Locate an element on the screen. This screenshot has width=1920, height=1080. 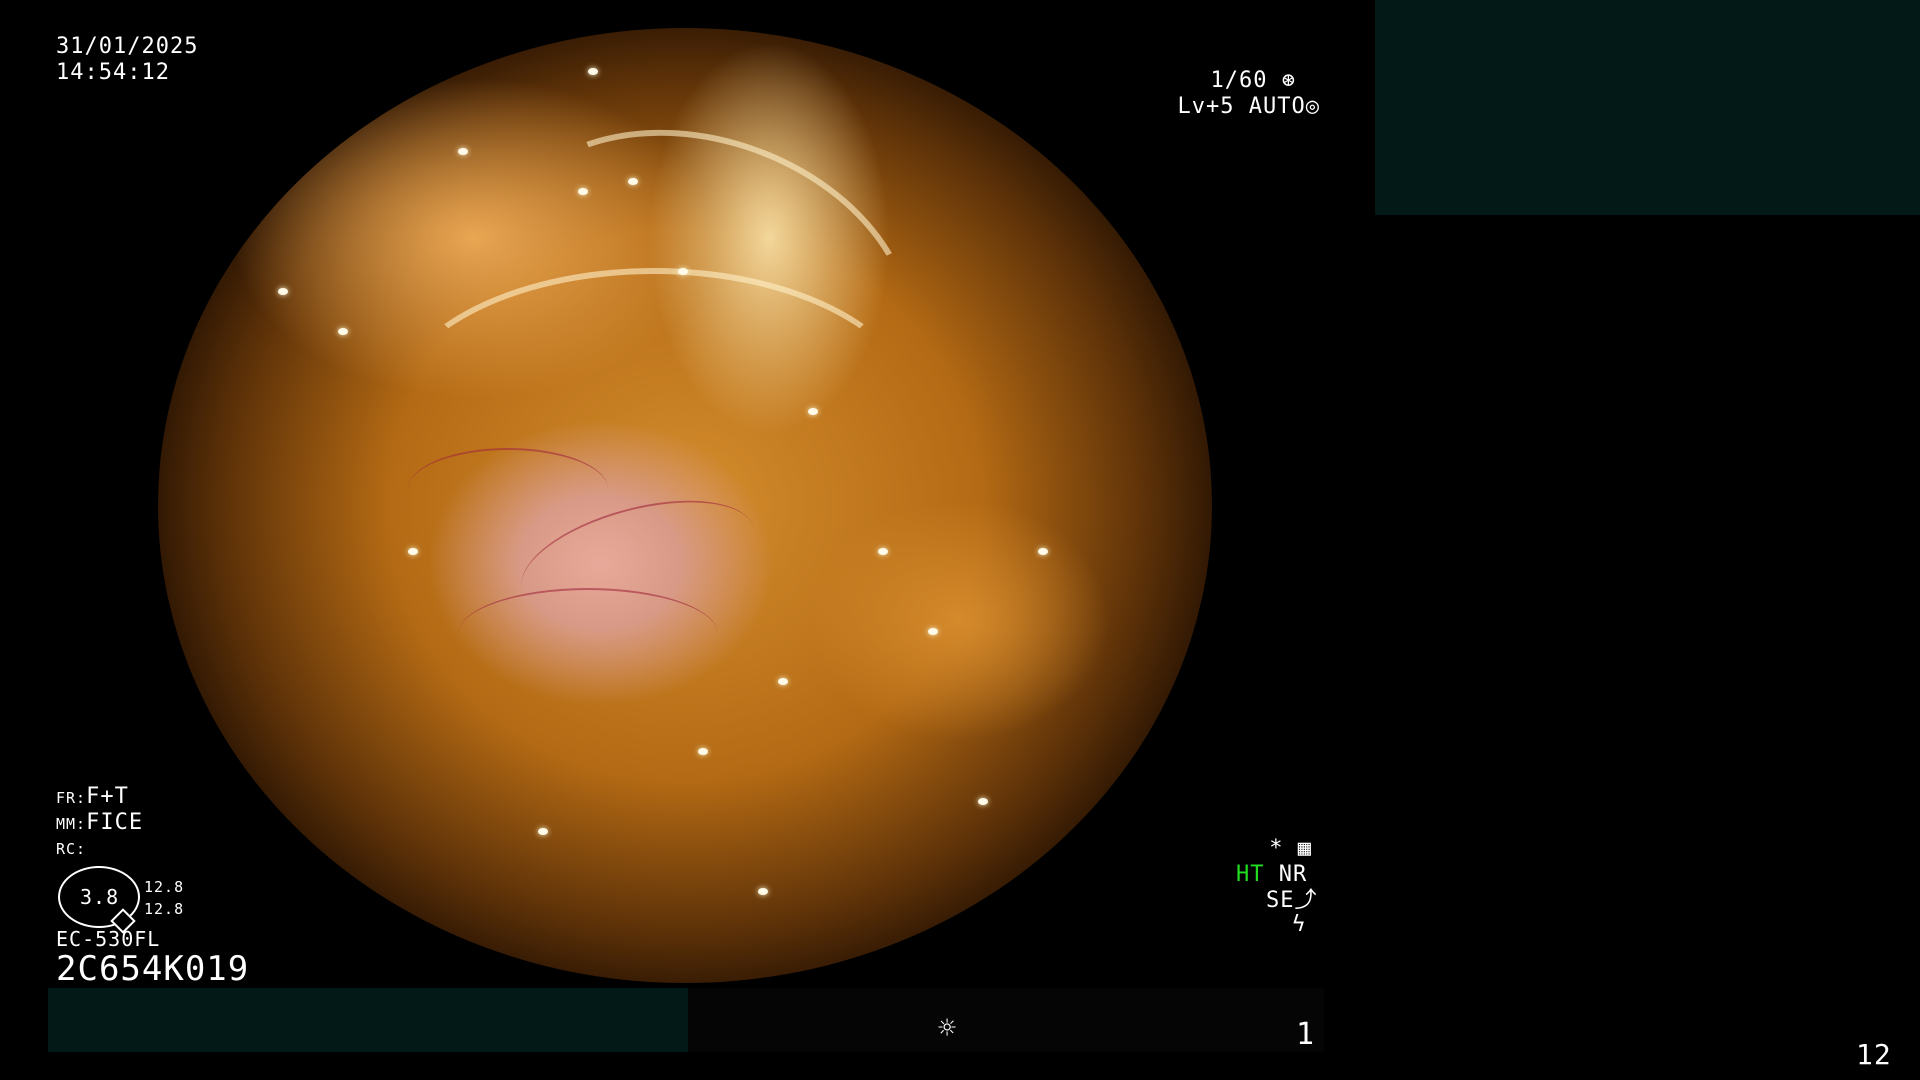
mm-value: FICE is located at coordinates (115, 822).